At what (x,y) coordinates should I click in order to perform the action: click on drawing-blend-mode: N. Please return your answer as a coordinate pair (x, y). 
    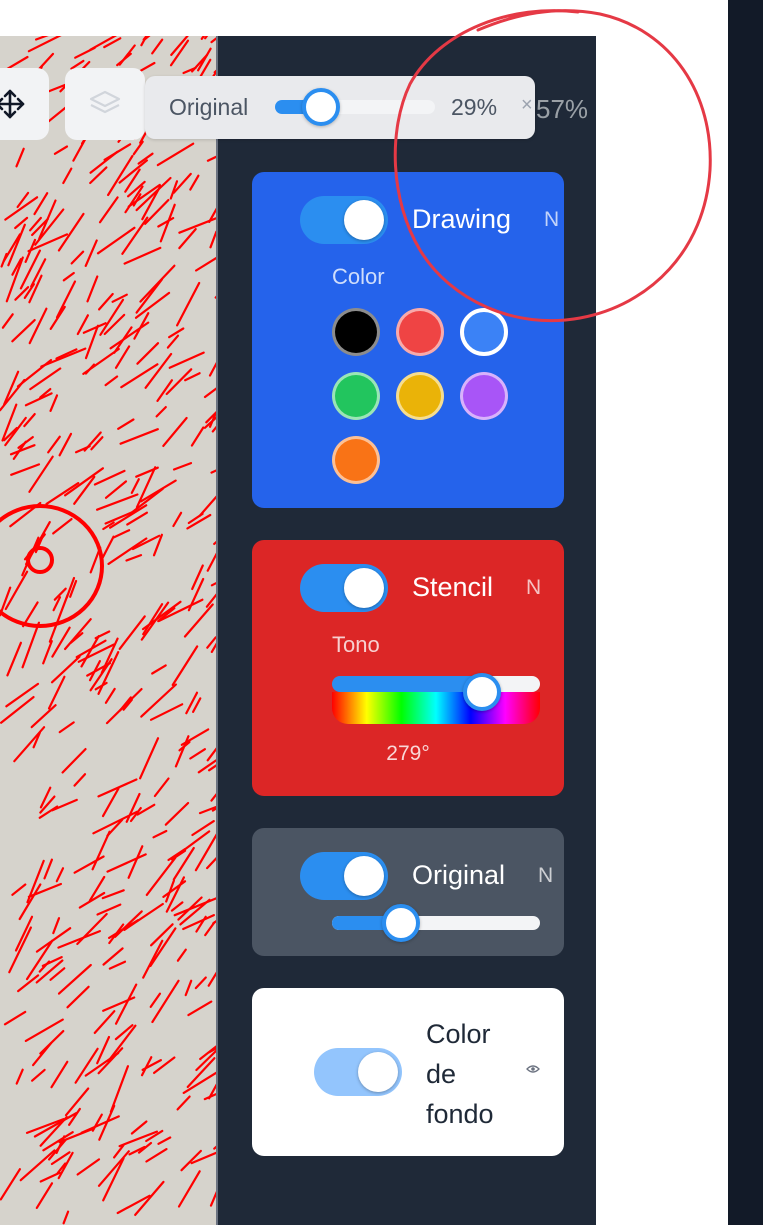
    Looking at the image, I should click on (551, 220).